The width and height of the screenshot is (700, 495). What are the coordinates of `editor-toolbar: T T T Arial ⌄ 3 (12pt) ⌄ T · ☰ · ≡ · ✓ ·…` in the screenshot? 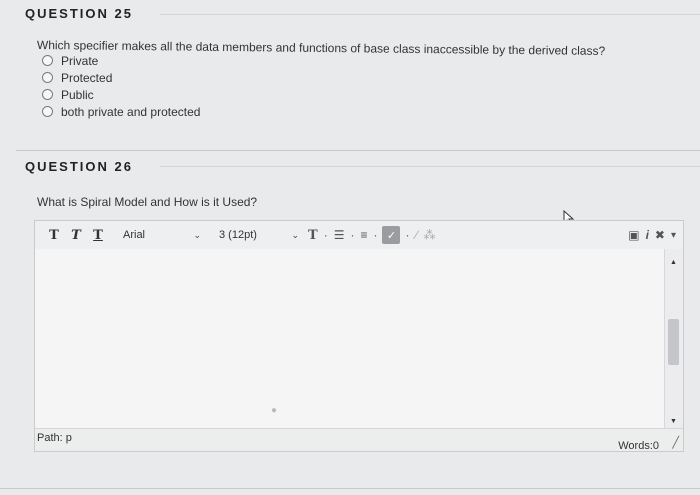 It's located at (359, 235).